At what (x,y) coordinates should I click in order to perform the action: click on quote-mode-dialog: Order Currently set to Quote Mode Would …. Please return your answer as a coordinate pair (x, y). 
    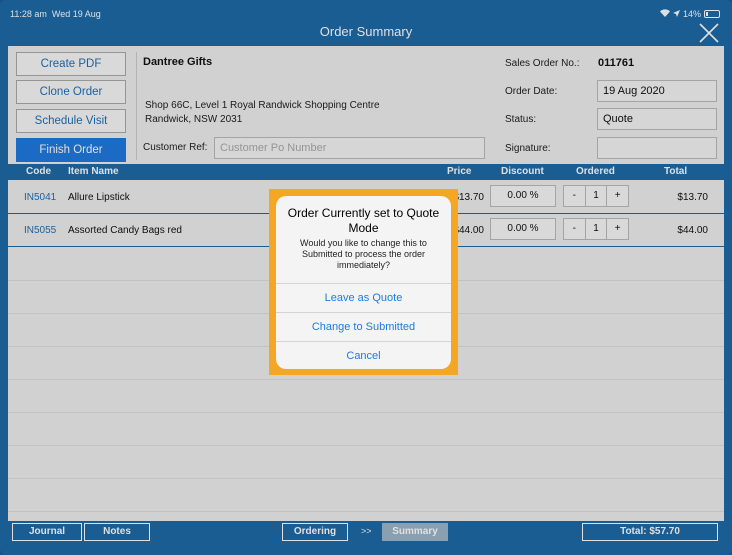
    Looking at the image, I should click on (363, 282).